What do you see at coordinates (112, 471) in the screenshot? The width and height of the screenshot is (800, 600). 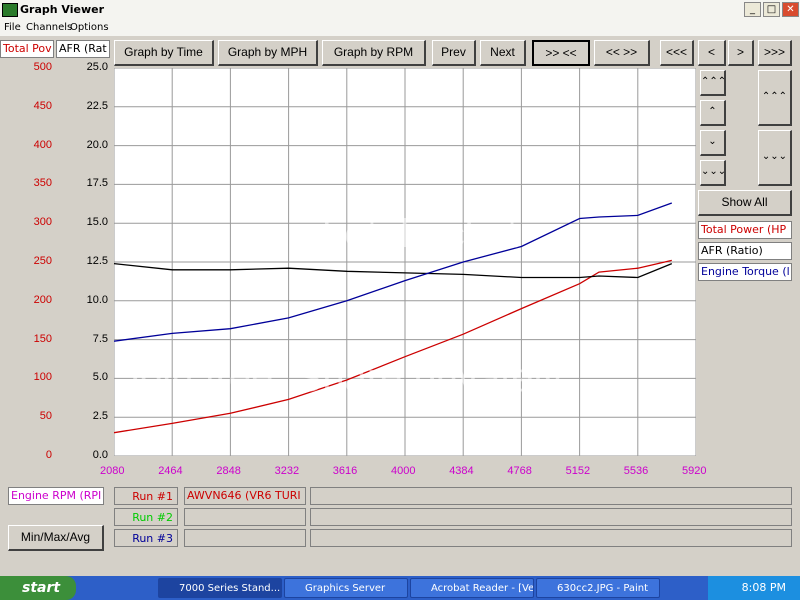 I see `x-tick-label: 2080` at bounding box center [112, 471].